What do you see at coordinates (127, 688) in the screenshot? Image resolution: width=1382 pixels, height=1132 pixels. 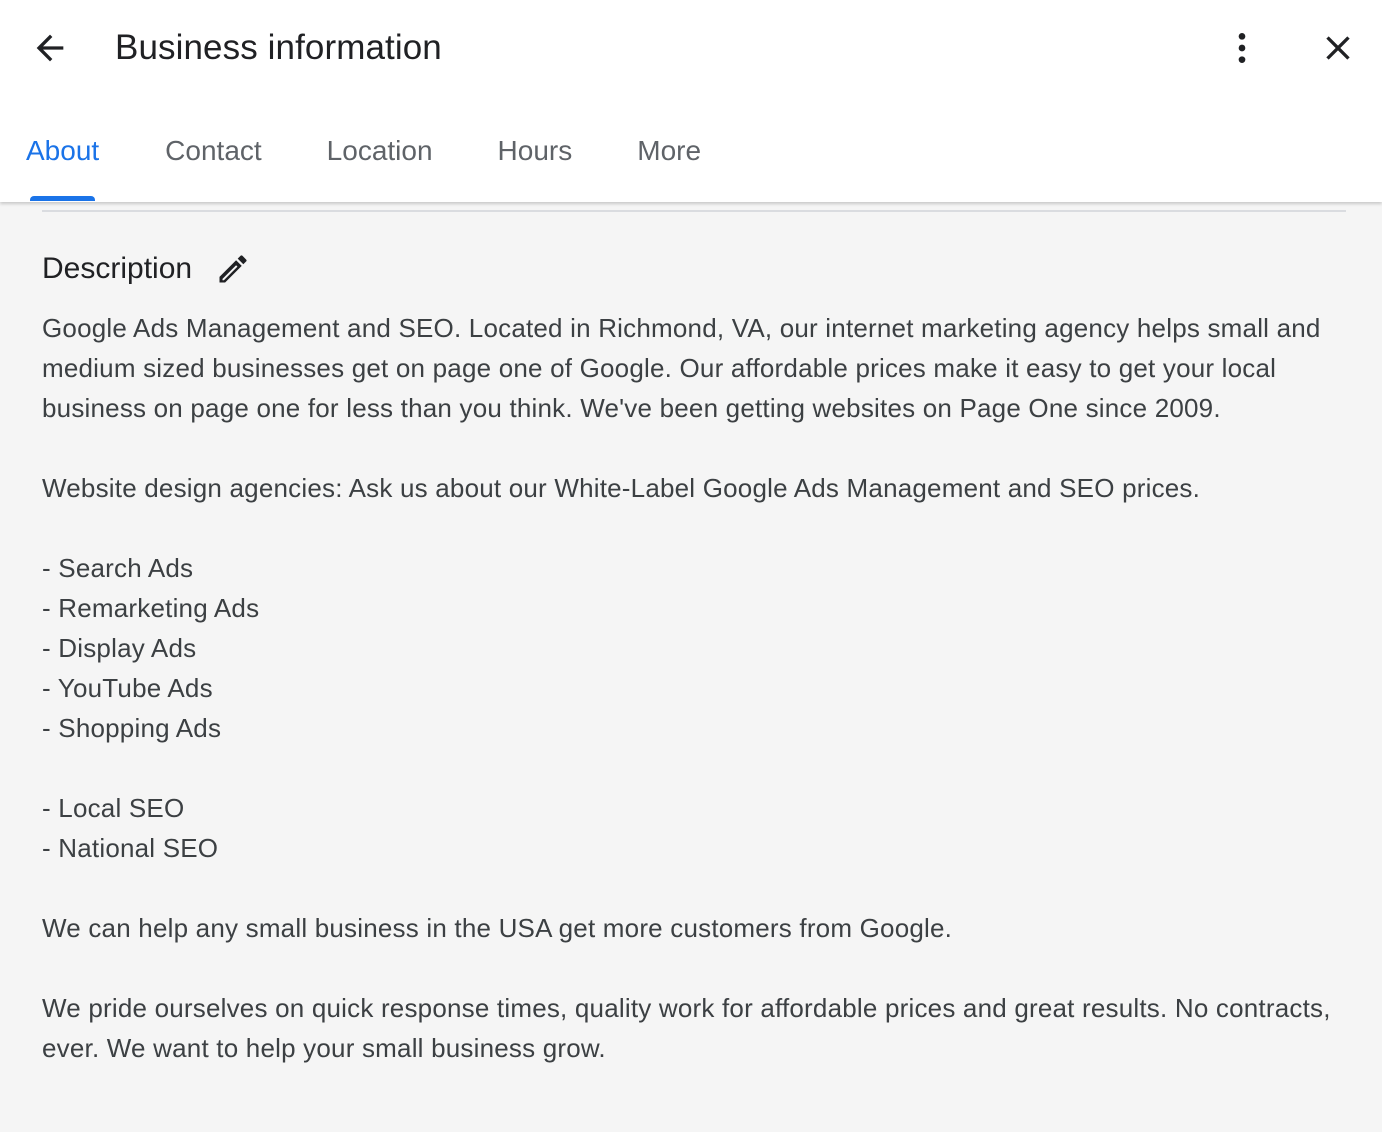 I see `list-item: - YouTube Ads` at bounding box center [127, 688].